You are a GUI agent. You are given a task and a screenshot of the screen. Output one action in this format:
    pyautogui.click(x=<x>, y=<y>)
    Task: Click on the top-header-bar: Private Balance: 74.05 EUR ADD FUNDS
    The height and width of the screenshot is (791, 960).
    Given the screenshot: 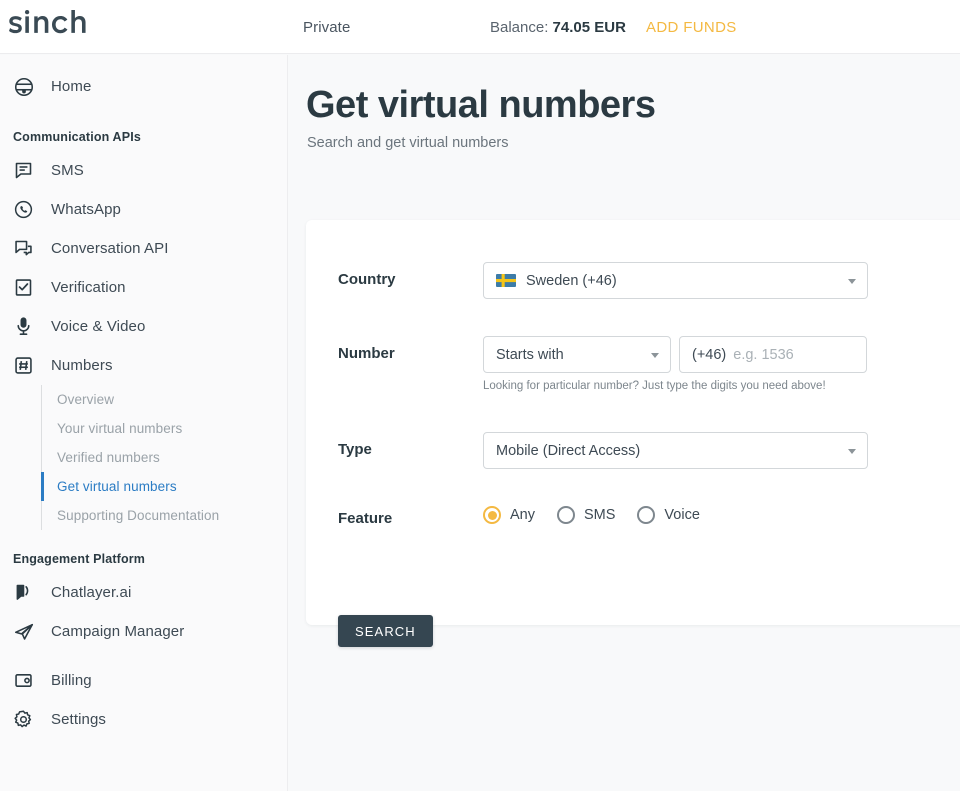 What is the action you would take?
    pyautogui.click(x=480, y=27)
    